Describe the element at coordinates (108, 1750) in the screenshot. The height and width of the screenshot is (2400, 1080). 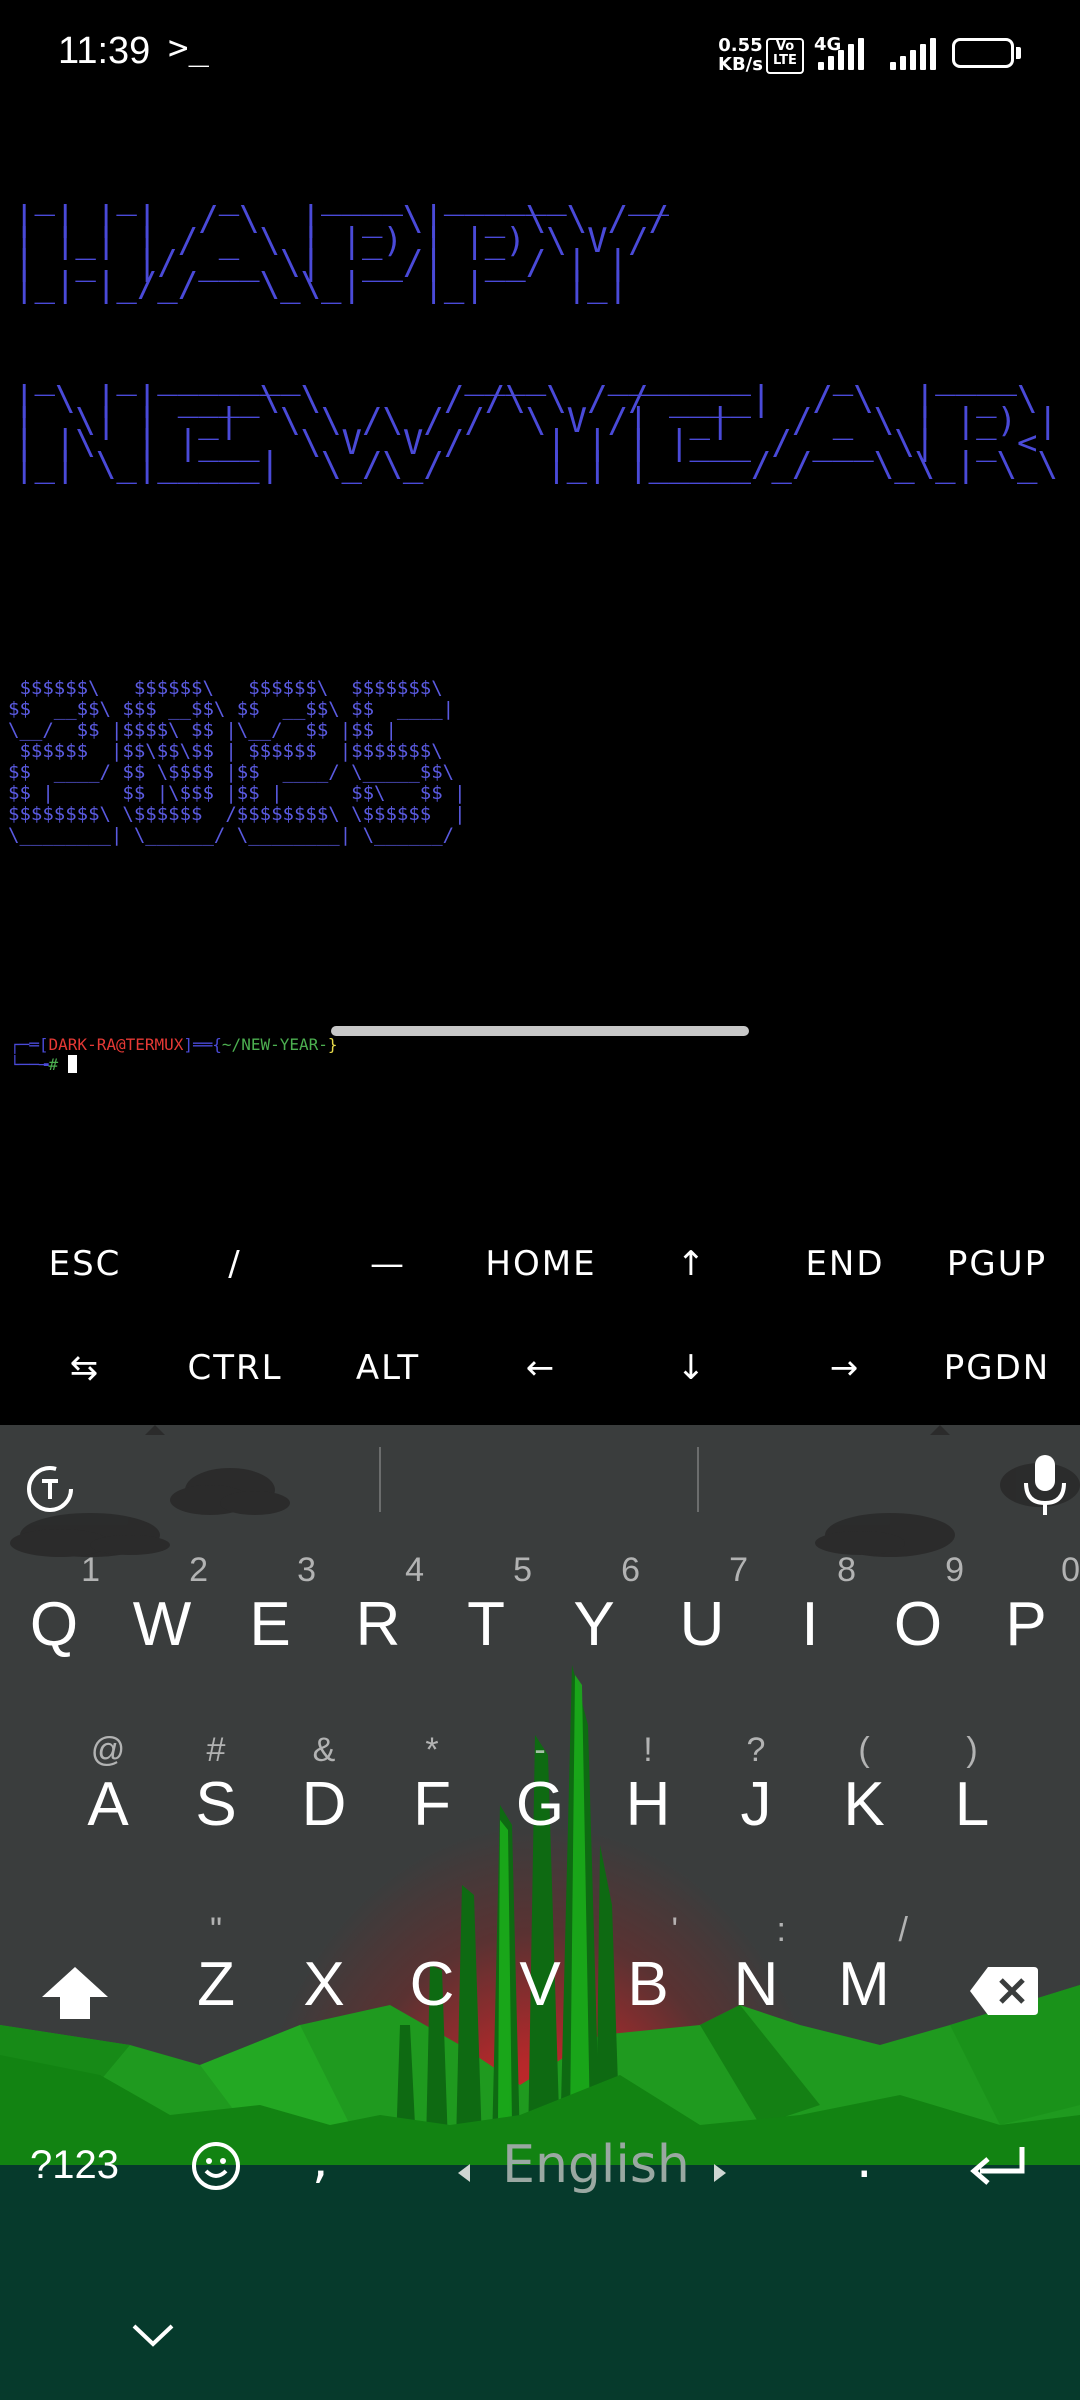
I see `key-hint: @` at that location.